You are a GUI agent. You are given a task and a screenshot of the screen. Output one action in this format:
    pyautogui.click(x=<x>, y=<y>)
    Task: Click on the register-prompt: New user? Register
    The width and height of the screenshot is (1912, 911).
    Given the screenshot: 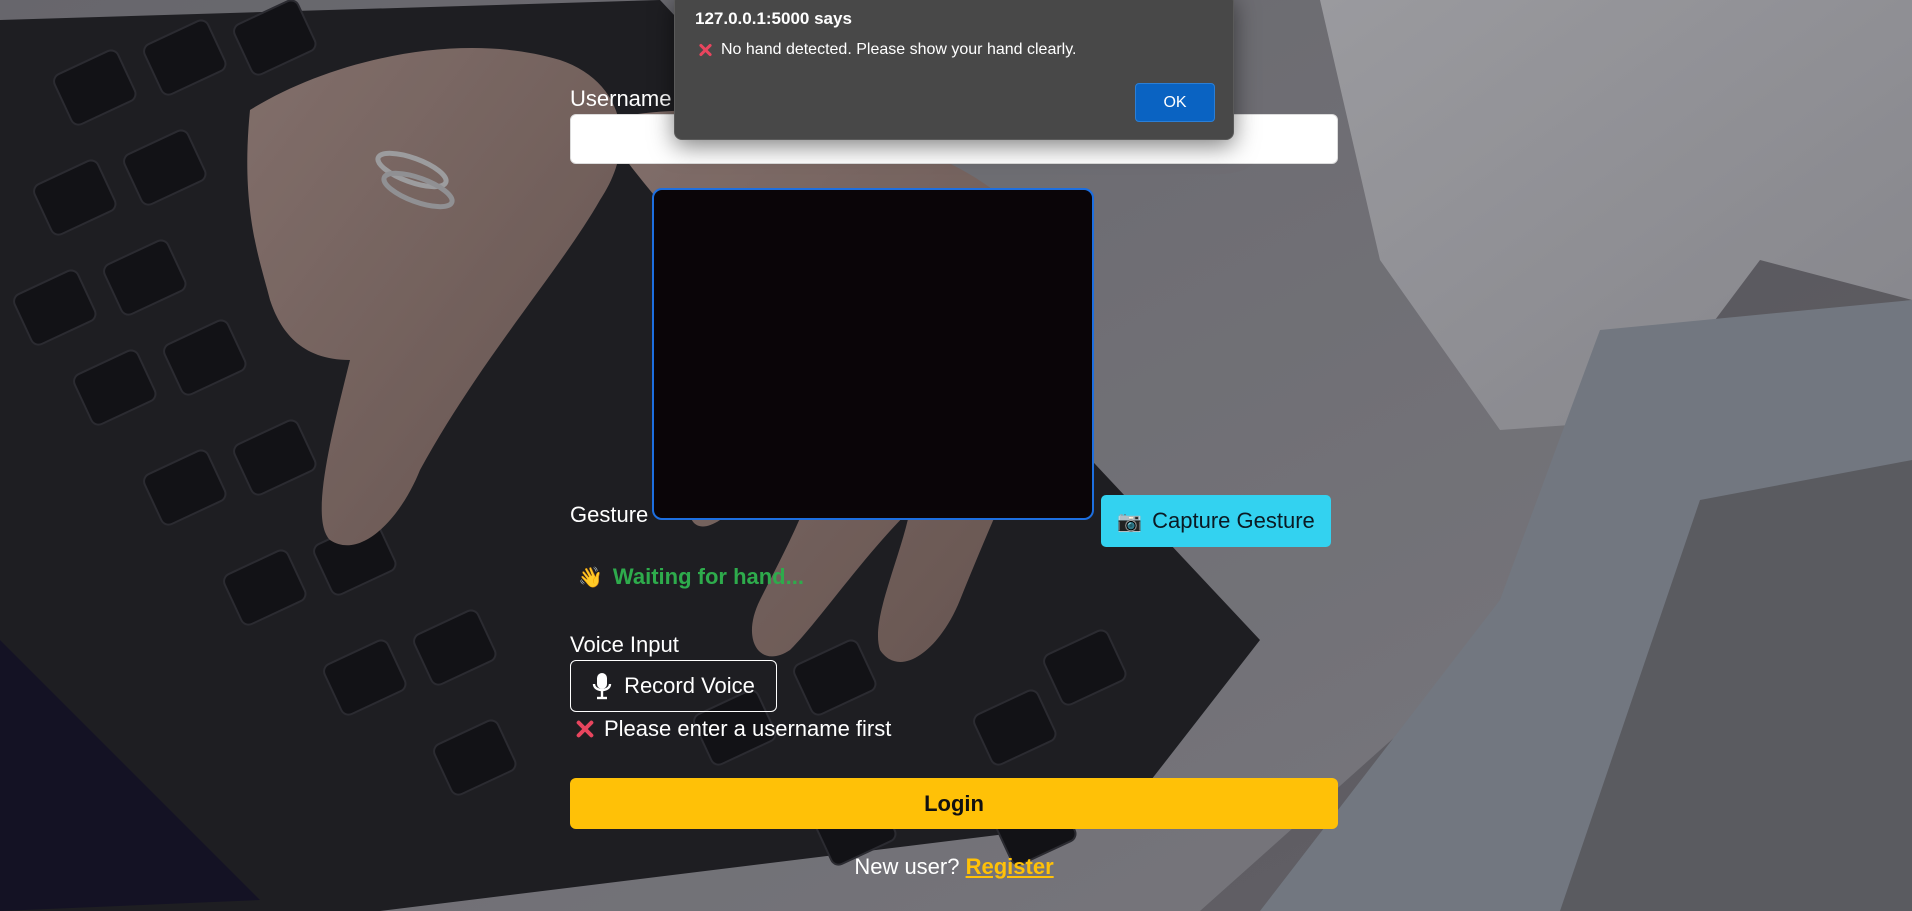 What is the action you would take?
    pyautogui.click(x=954, y=867)
    